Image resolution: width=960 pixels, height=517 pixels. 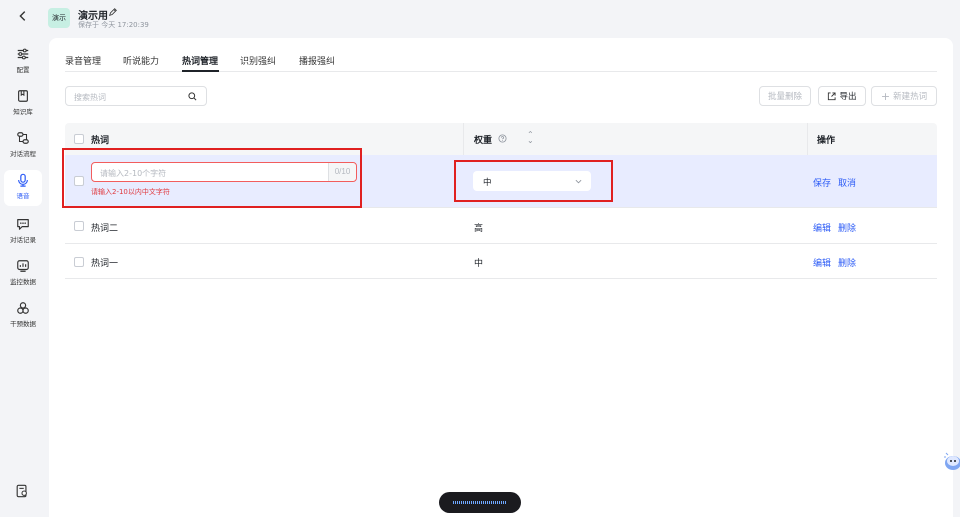 What do you see at coordinates (822, 182) in the screenshot?
I see `save-link: 保存` at bounding box center [822, 182].